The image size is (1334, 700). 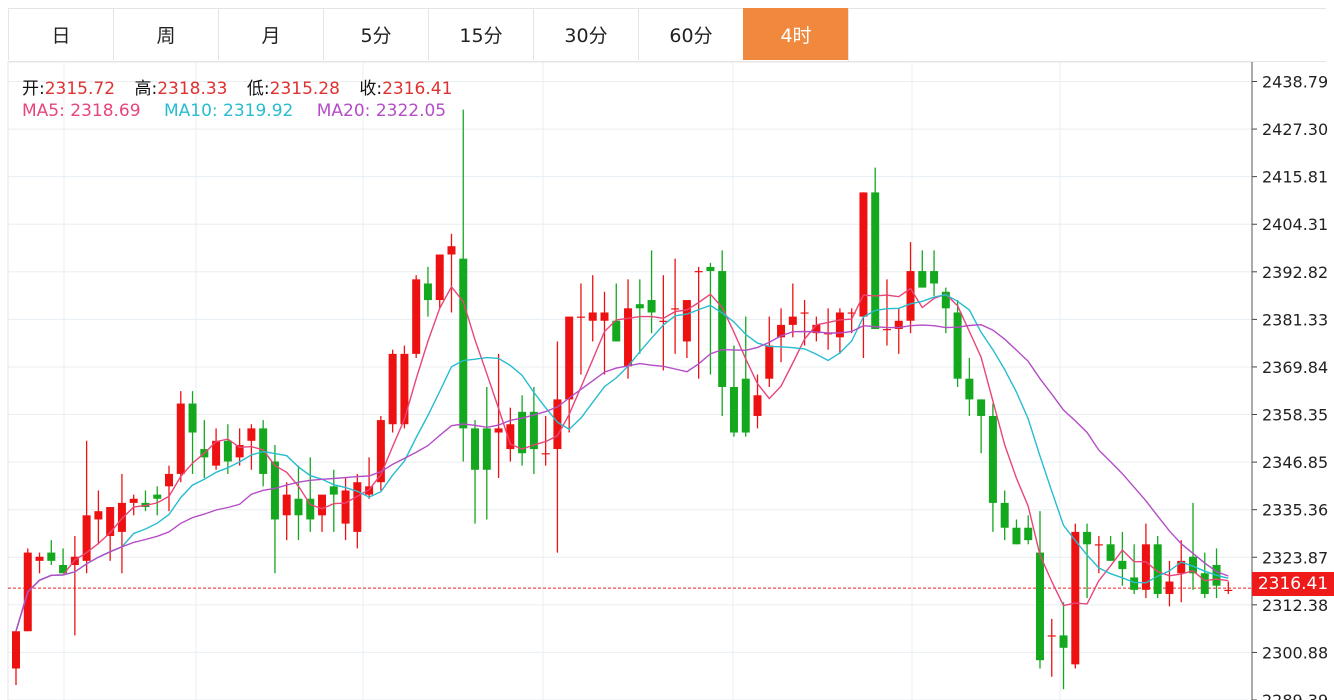 I want to click on ma20-label: MA20:, so click(x=343, y=111).